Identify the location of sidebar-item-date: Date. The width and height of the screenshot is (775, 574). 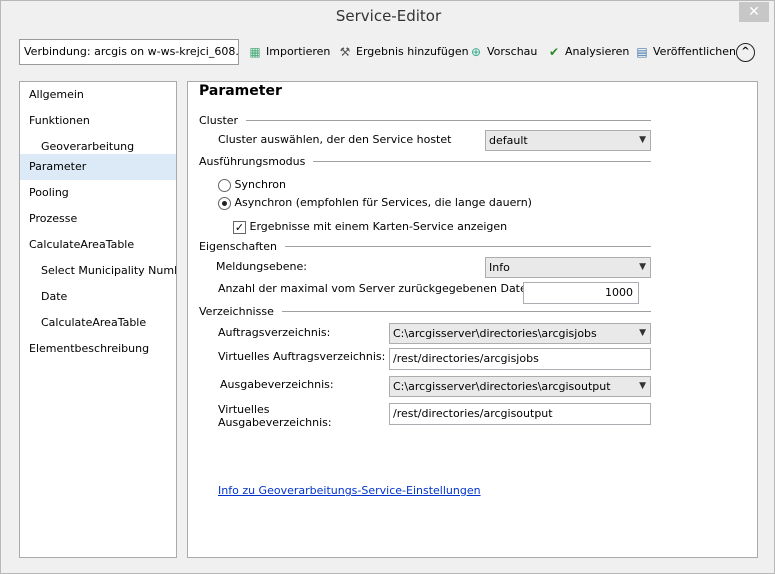
(98, 297).